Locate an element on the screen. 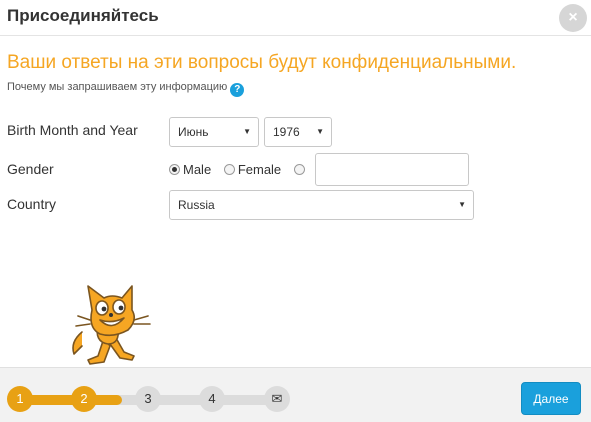 The width and height of the screenshot is (591, 422). gender-label: Gender is located at coordinates (30, 169).